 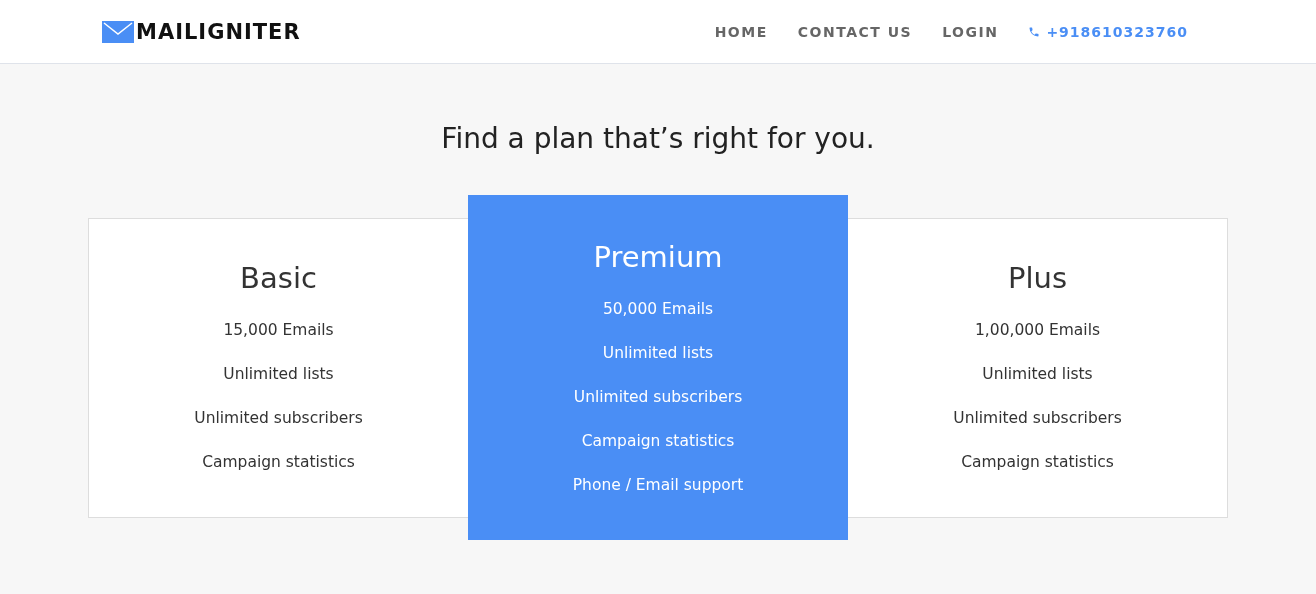 What do you see at coordinates (278, 330) in the screenshot?
I see `plan-feature: 15,000 Emails` at bounding box center [278, 330].